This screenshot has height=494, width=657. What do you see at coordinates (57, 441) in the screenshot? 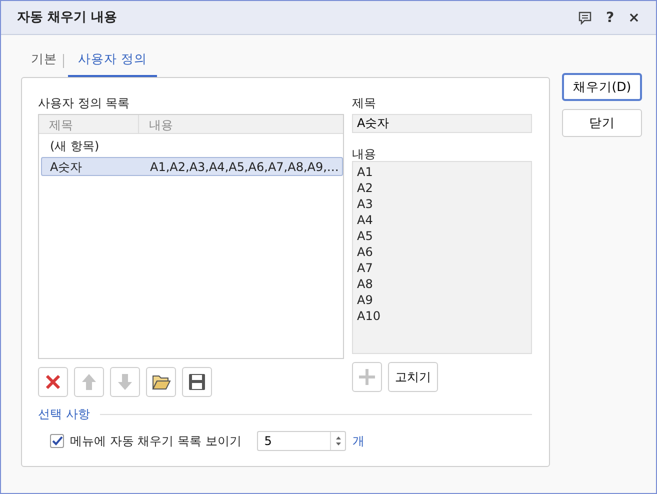
I see `checkbox` at bounding box center [57, 441].